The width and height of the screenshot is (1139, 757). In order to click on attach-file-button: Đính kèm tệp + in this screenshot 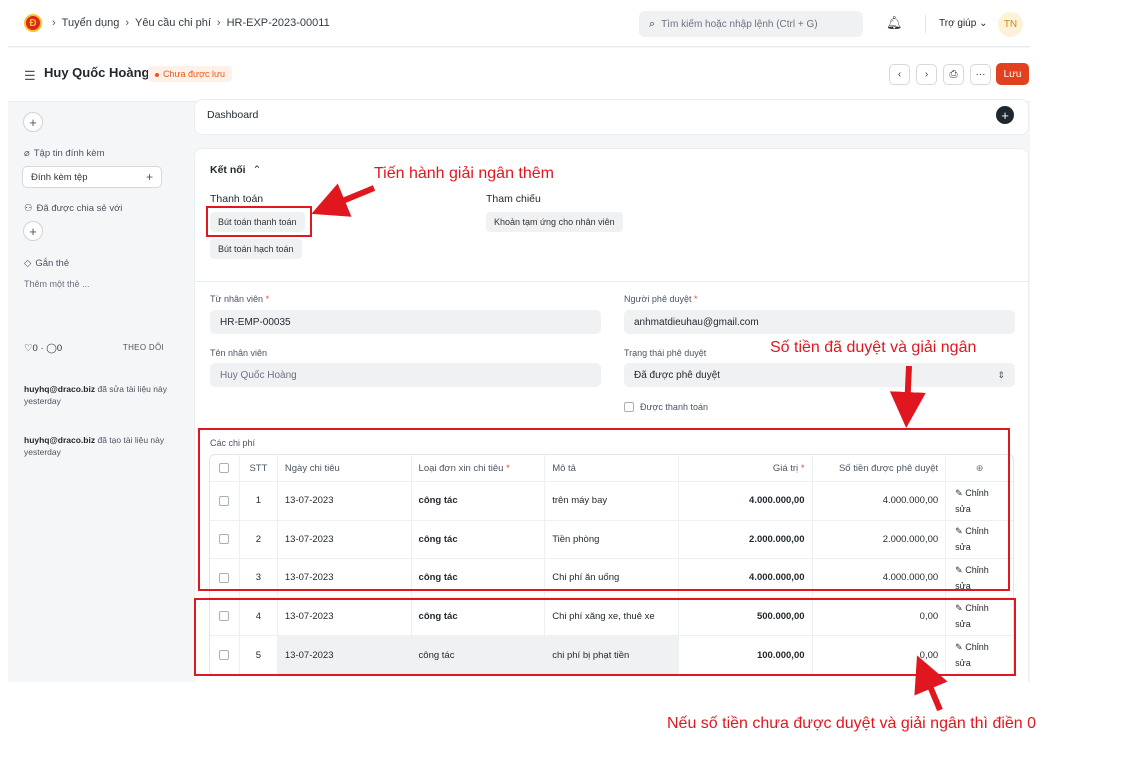, I will do `click(92, 177)`.